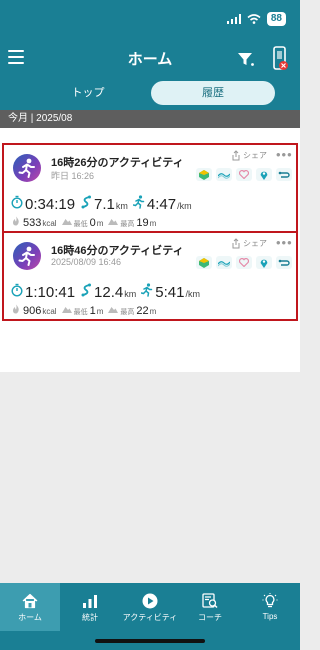 The height and width of the screenshot is (650, 320). I want to click on month-section-header: 今月 | 2025/08, so click(150, 119).